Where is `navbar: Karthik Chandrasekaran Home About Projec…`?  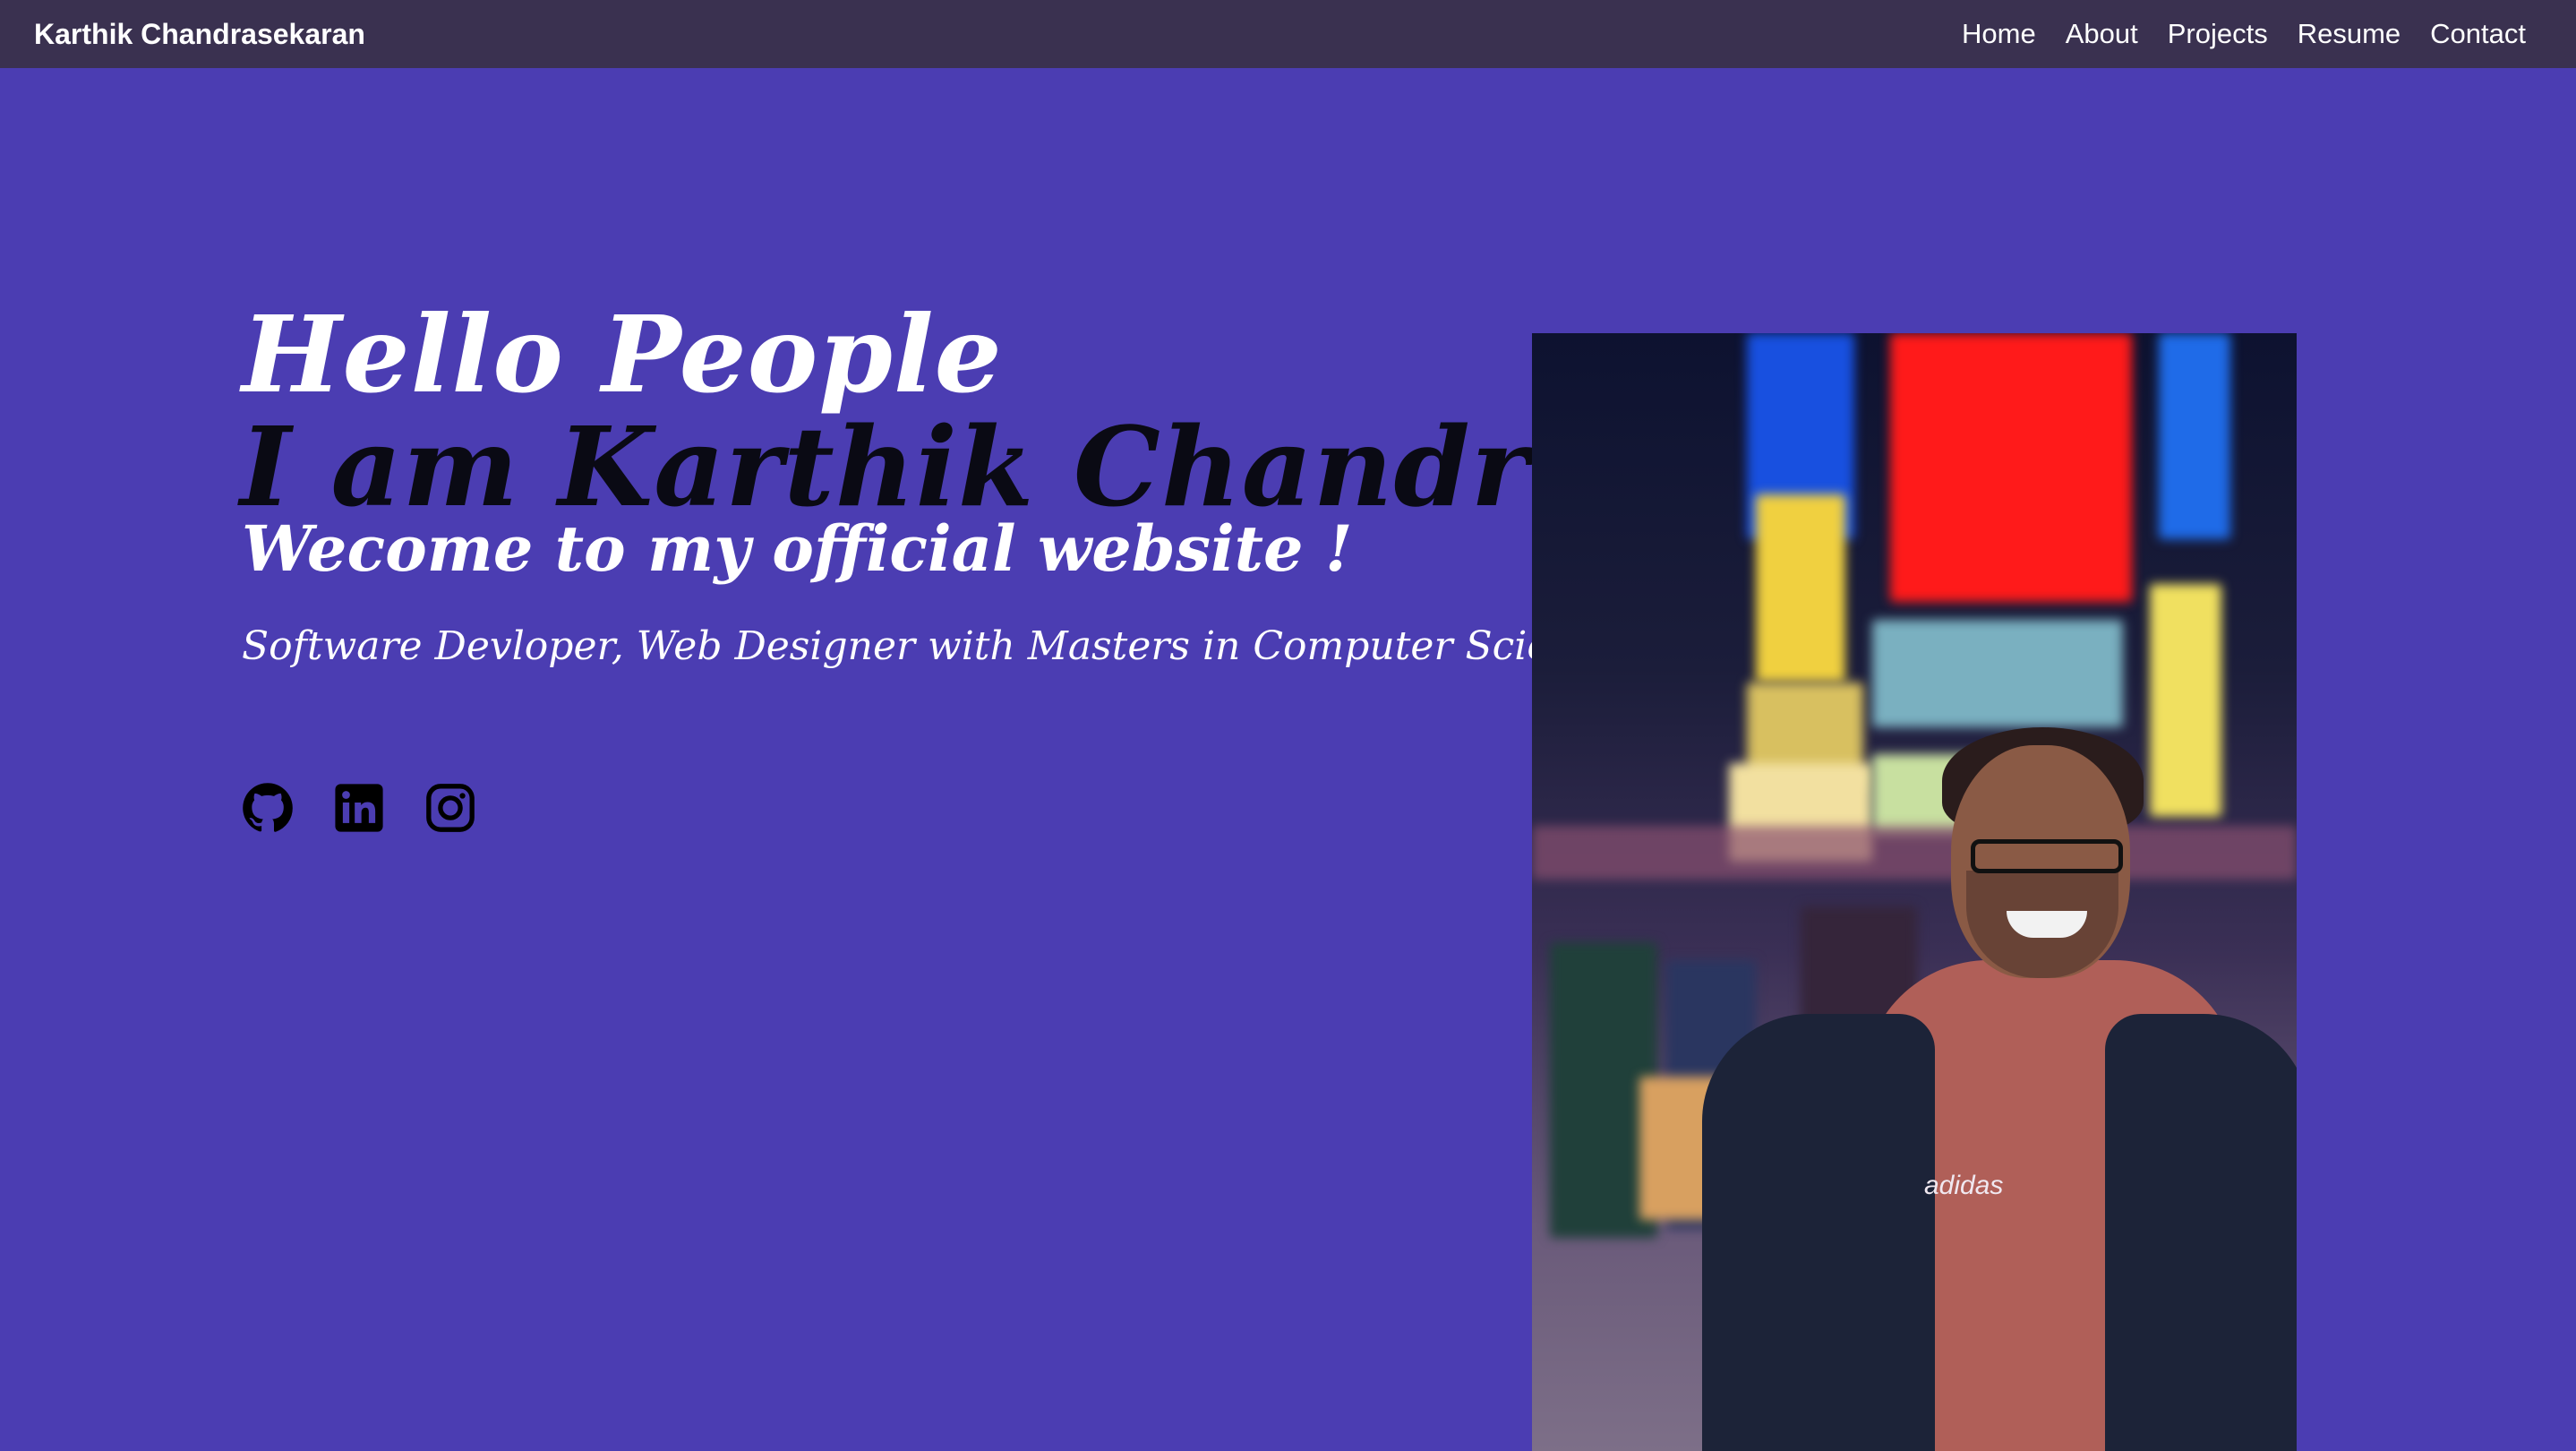
navbar: Karthik Chandrasekaran Home About Projec… is located at coordinates (1288, 34).